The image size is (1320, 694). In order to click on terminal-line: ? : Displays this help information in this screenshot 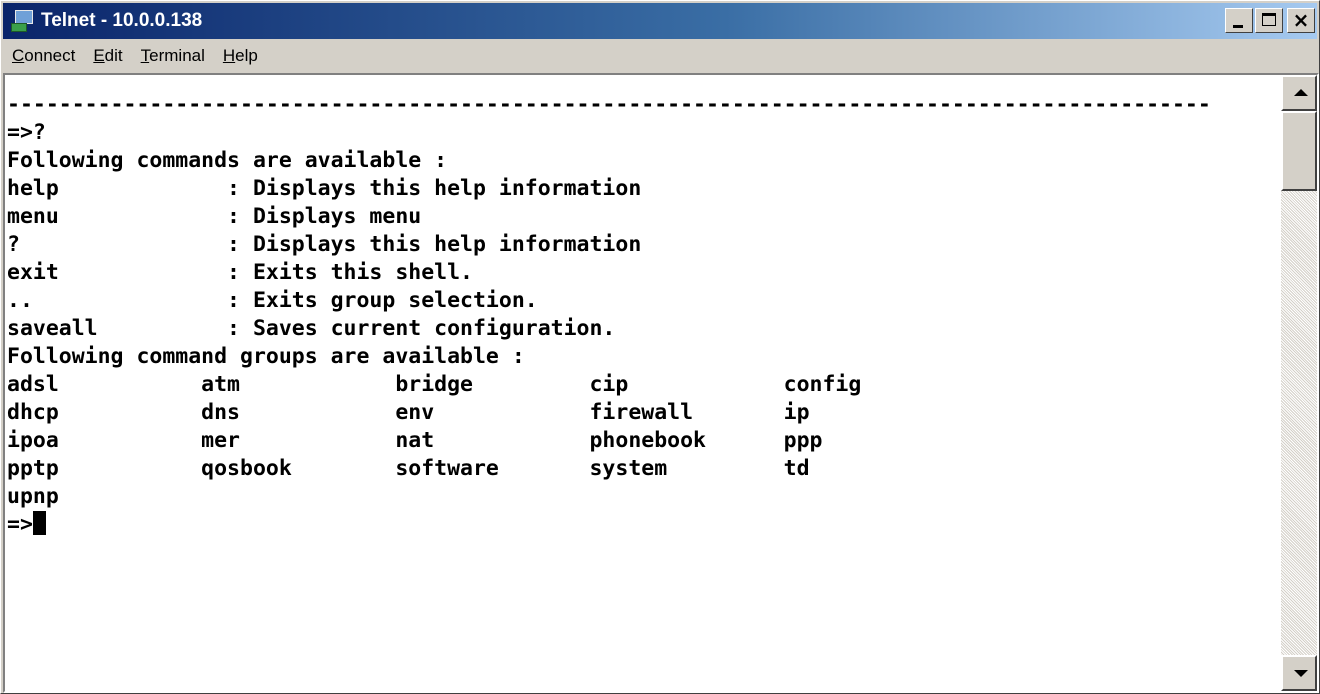, I will do `click(324, 244)`.